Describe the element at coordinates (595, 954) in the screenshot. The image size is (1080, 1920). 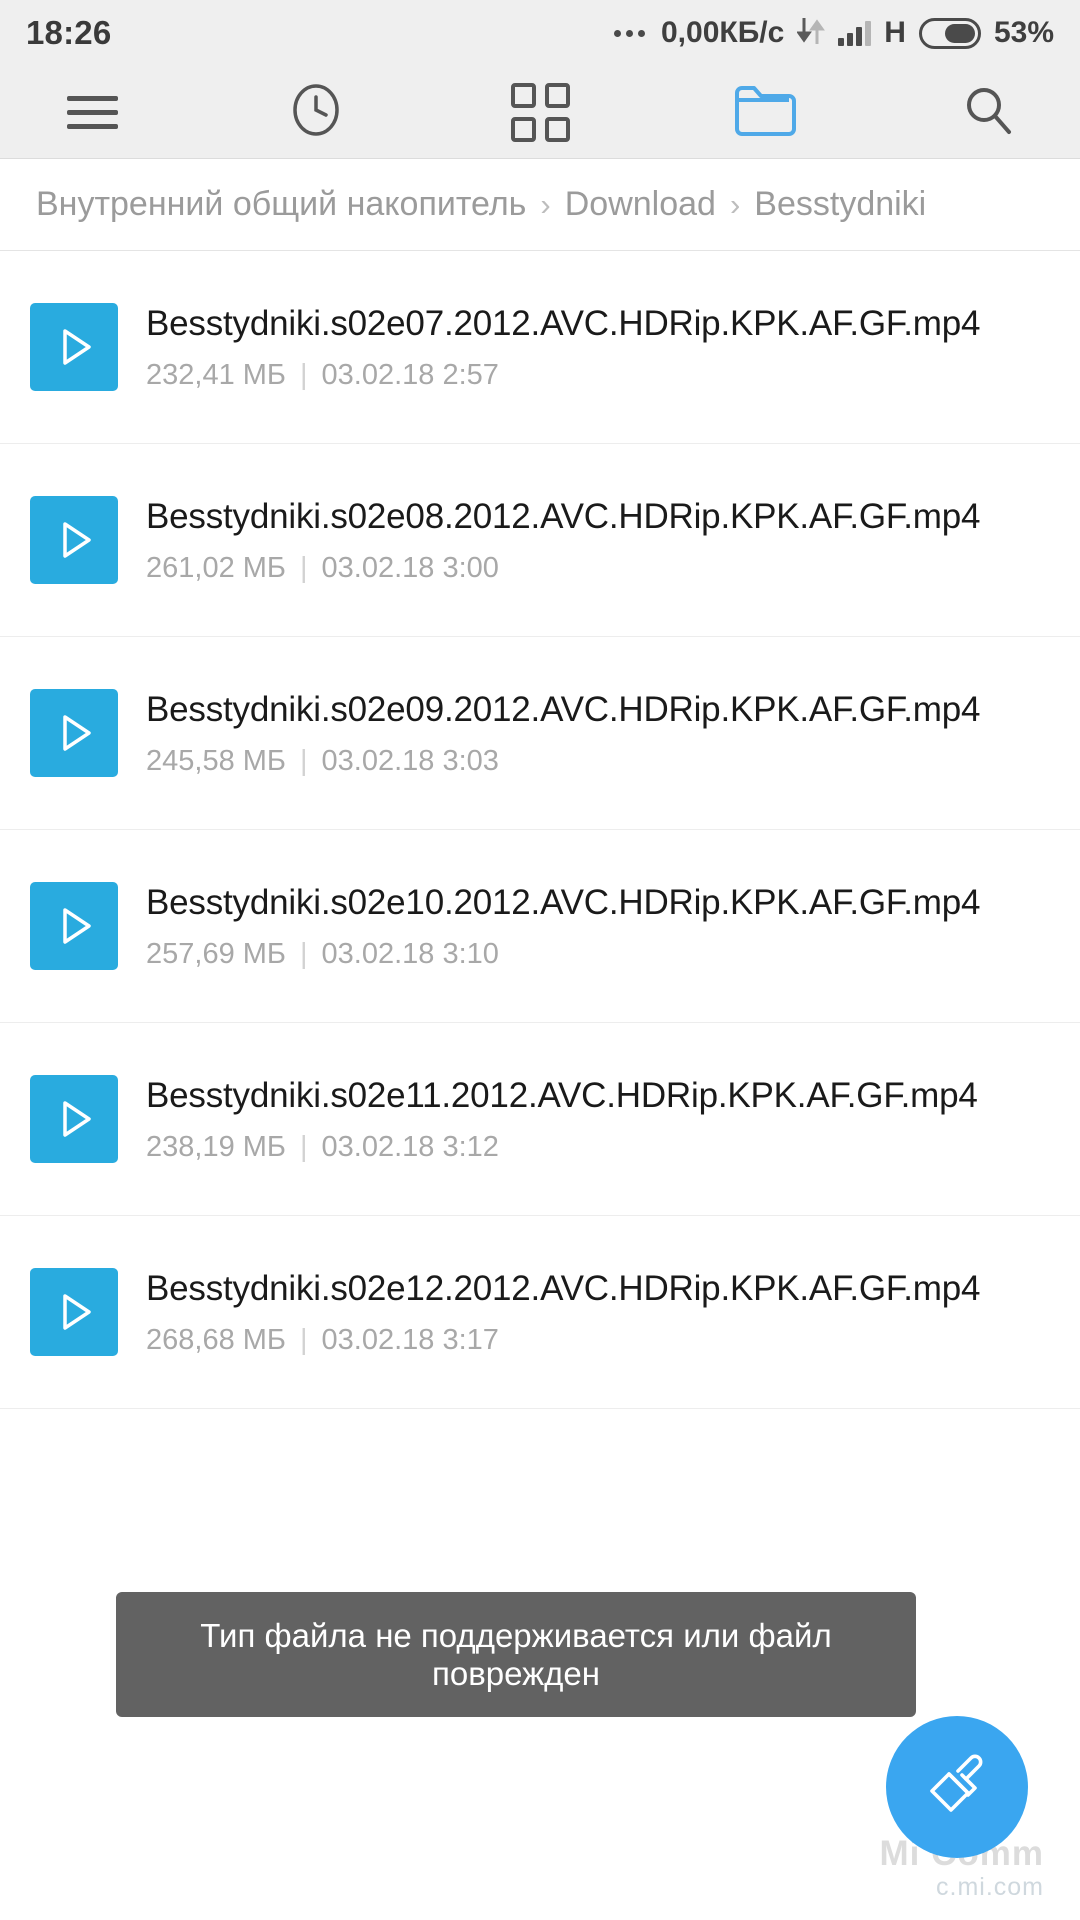
I see `file-subtitle: 257,69 МБ | 03.02.18 3:10` at that location.